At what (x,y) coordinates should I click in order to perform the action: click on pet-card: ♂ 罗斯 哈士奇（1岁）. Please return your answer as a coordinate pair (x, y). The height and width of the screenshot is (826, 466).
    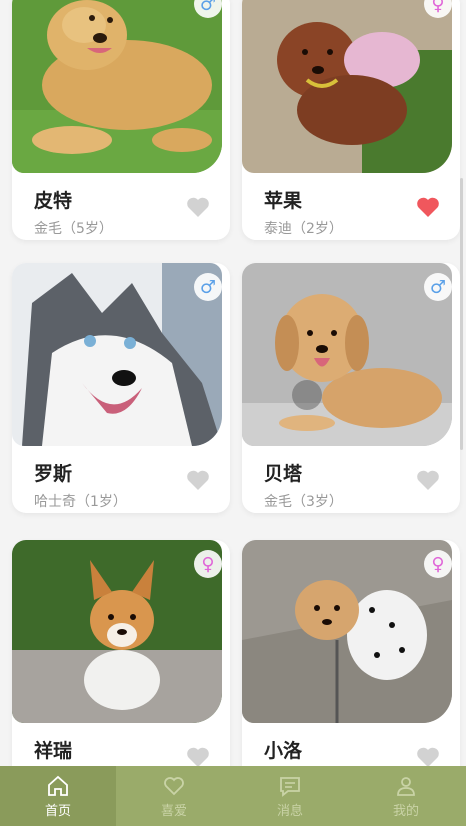
    Looking at the image, I should click on (121, 388).